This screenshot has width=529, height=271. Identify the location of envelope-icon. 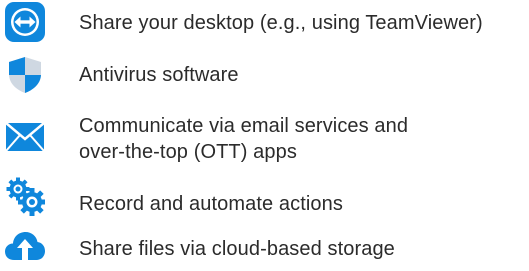
(25, 137).